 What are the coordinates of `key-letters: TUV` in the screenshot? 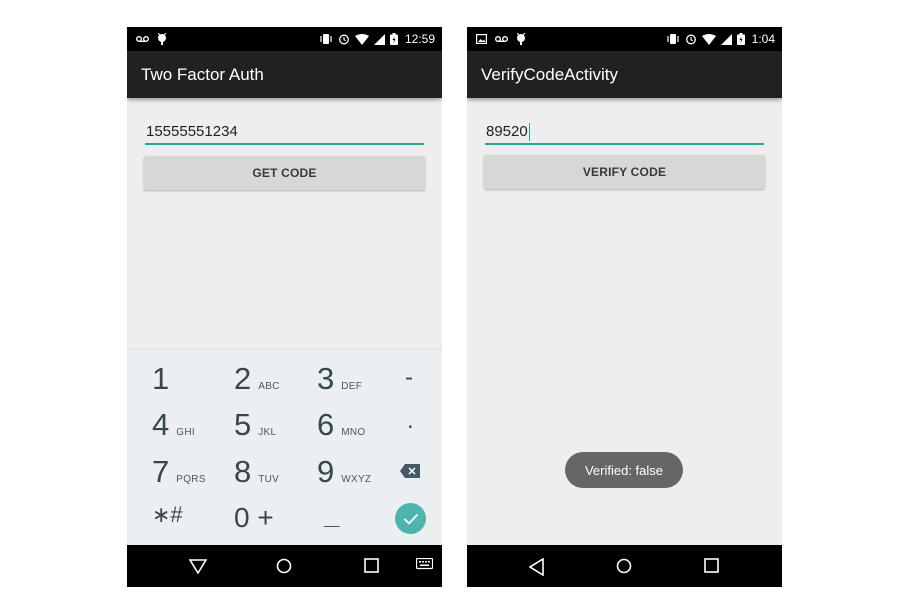 It's located at (269, 479).